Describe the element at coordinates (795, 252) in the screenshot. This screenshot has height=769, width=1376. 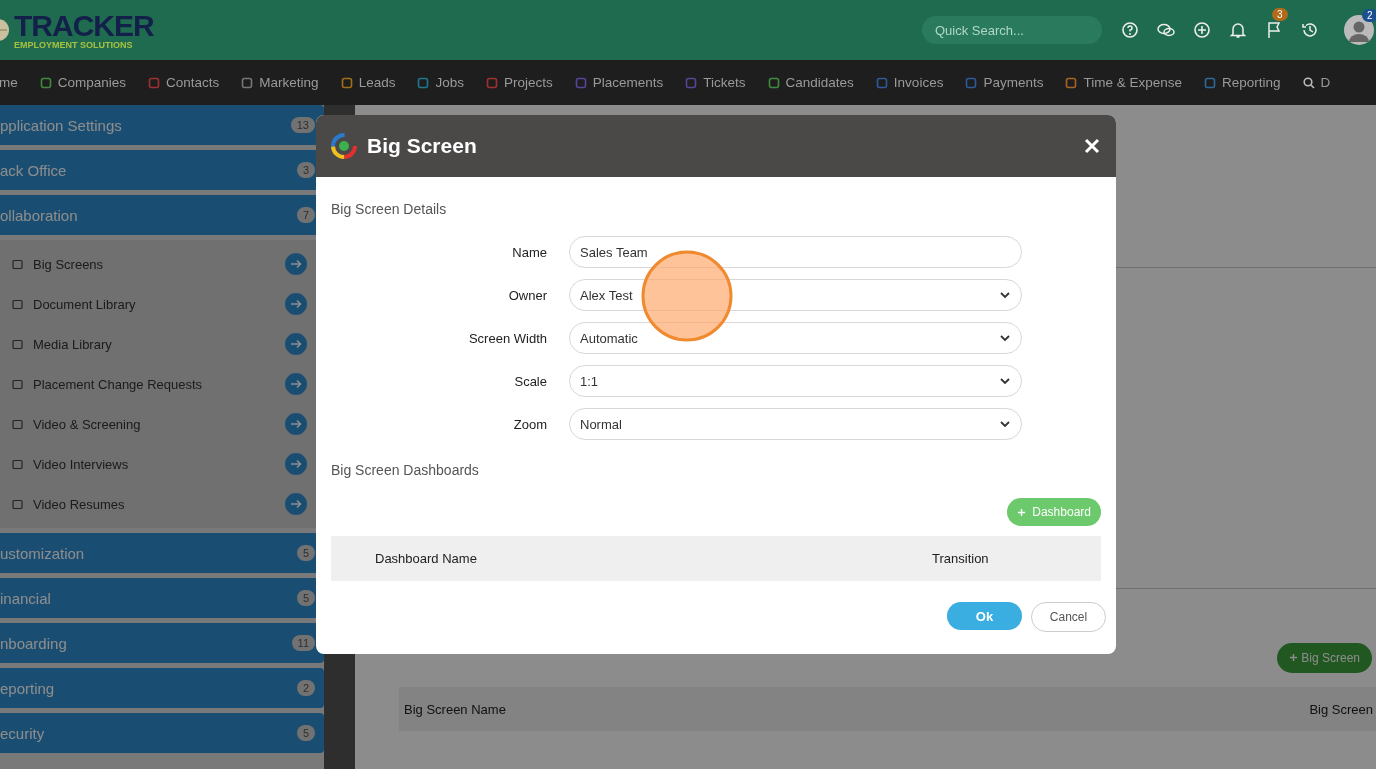
I see `input-field: Sales Team` at that location.